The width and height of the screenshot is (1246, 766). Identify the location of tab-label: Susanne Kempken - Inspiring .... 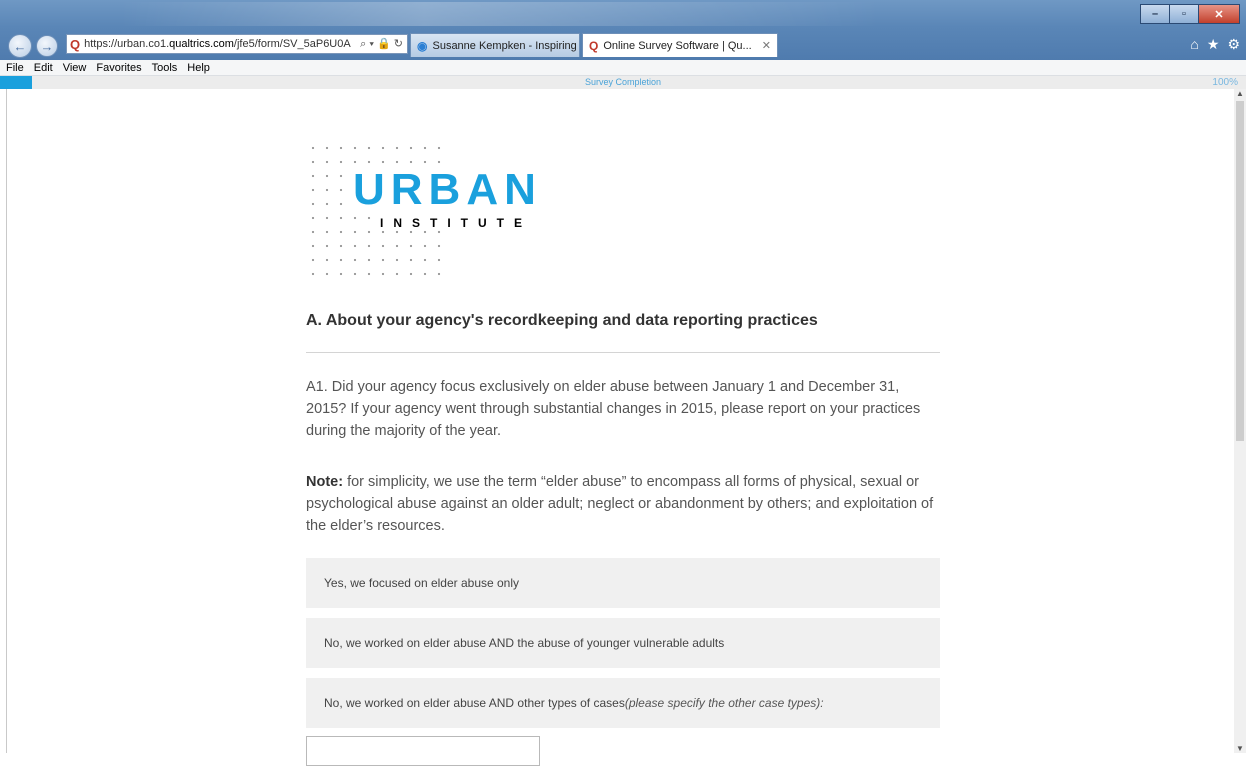
(506, 45).